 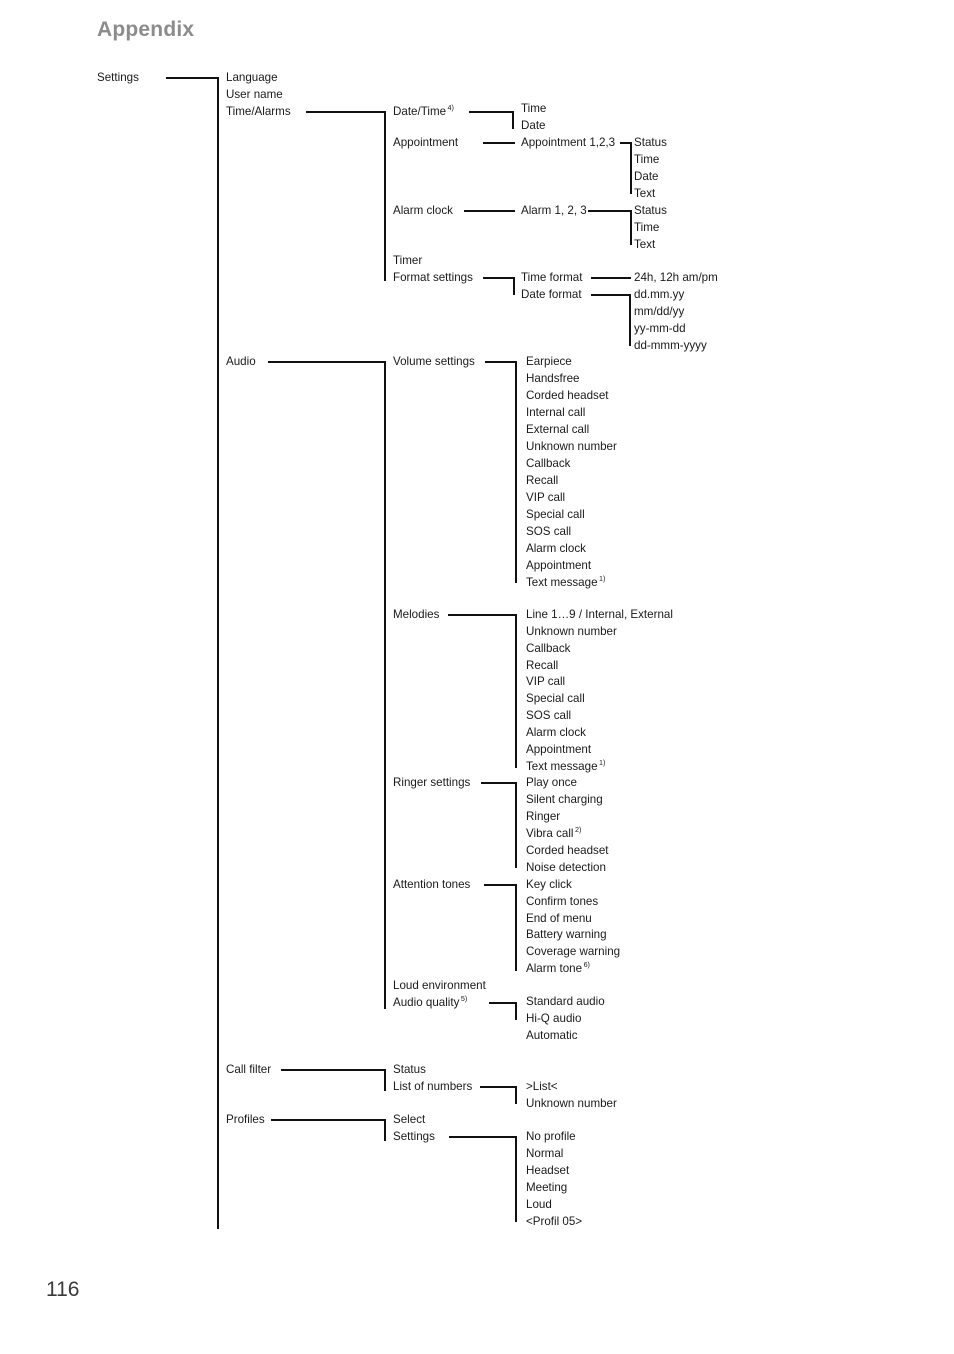 What do you see at coordinates (554, 210) in the screenshot?
I see `tree-node-alarm-123: Alarm 1, 2, 3` at bounding box center [554, 210].